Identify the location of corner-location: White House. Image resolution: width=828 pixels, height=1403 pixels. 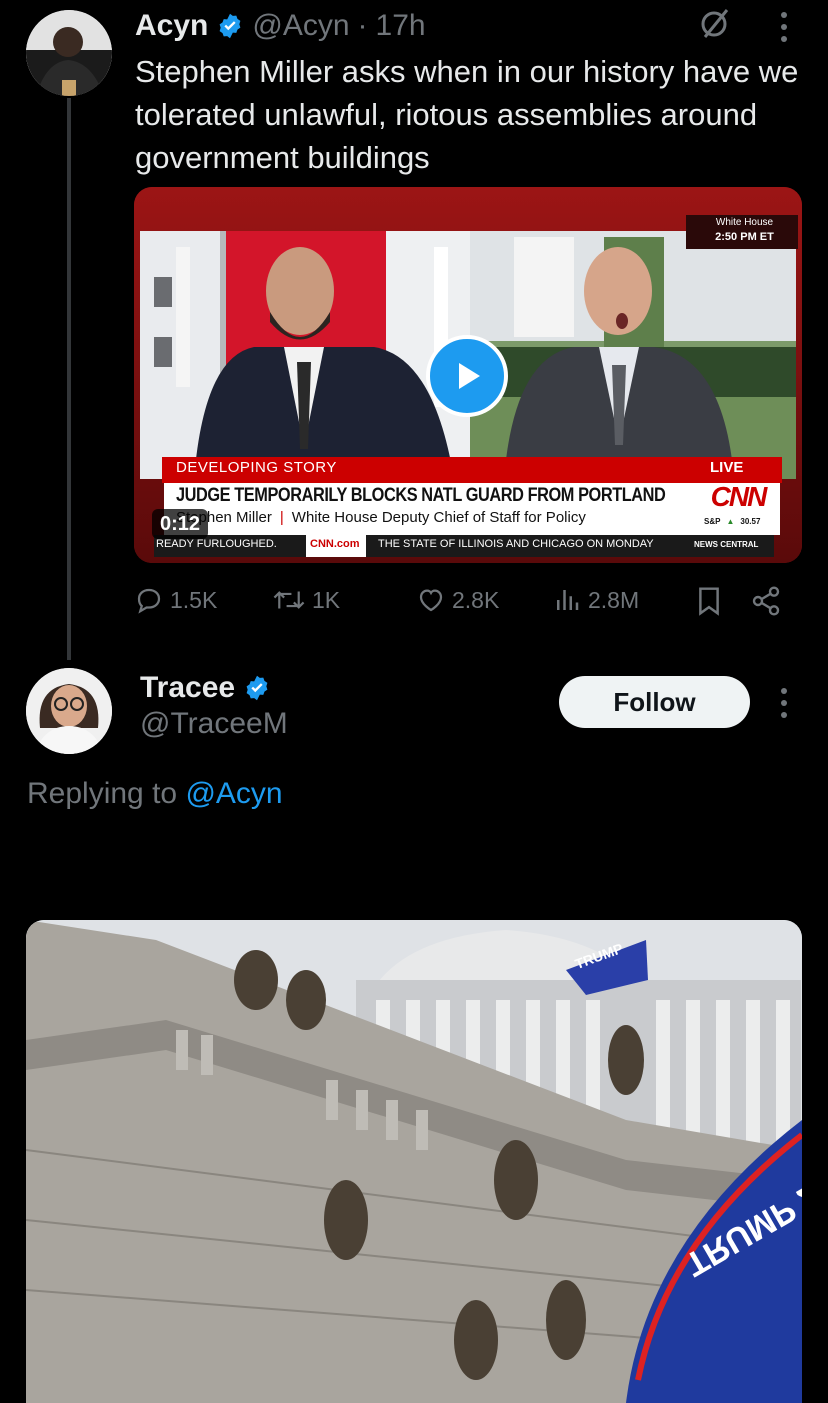
(744, 222).